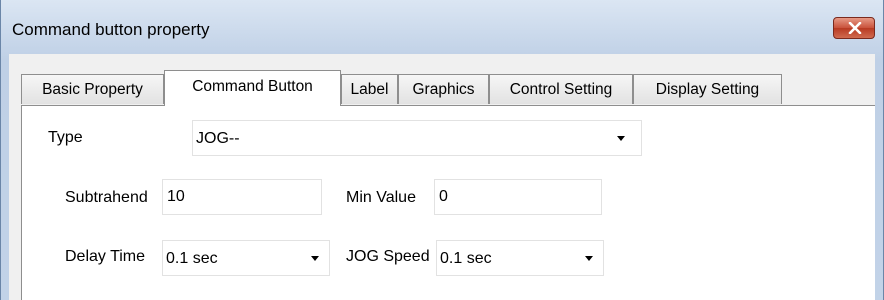  I want to click on tab-label: Display Setting, so click(707, 89).